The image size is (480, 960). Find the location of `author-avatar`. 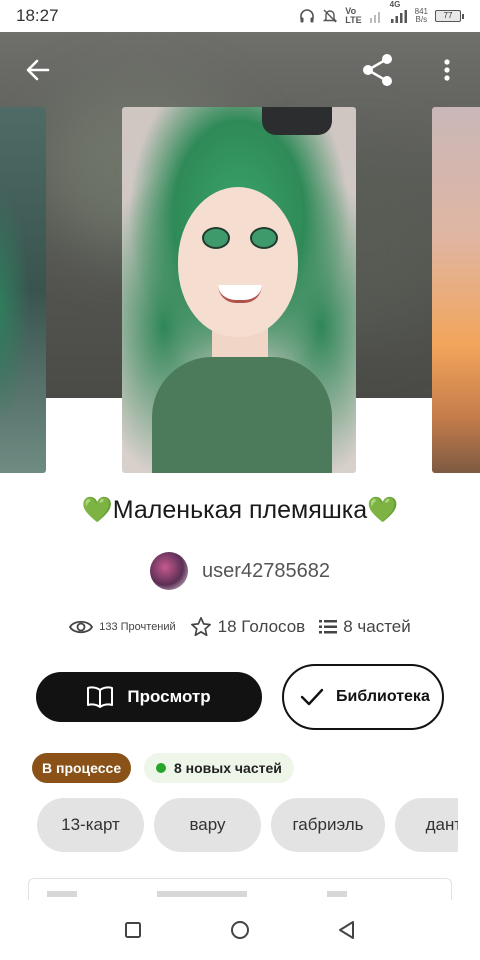

author-avatar is located at coordinates (169, 571).